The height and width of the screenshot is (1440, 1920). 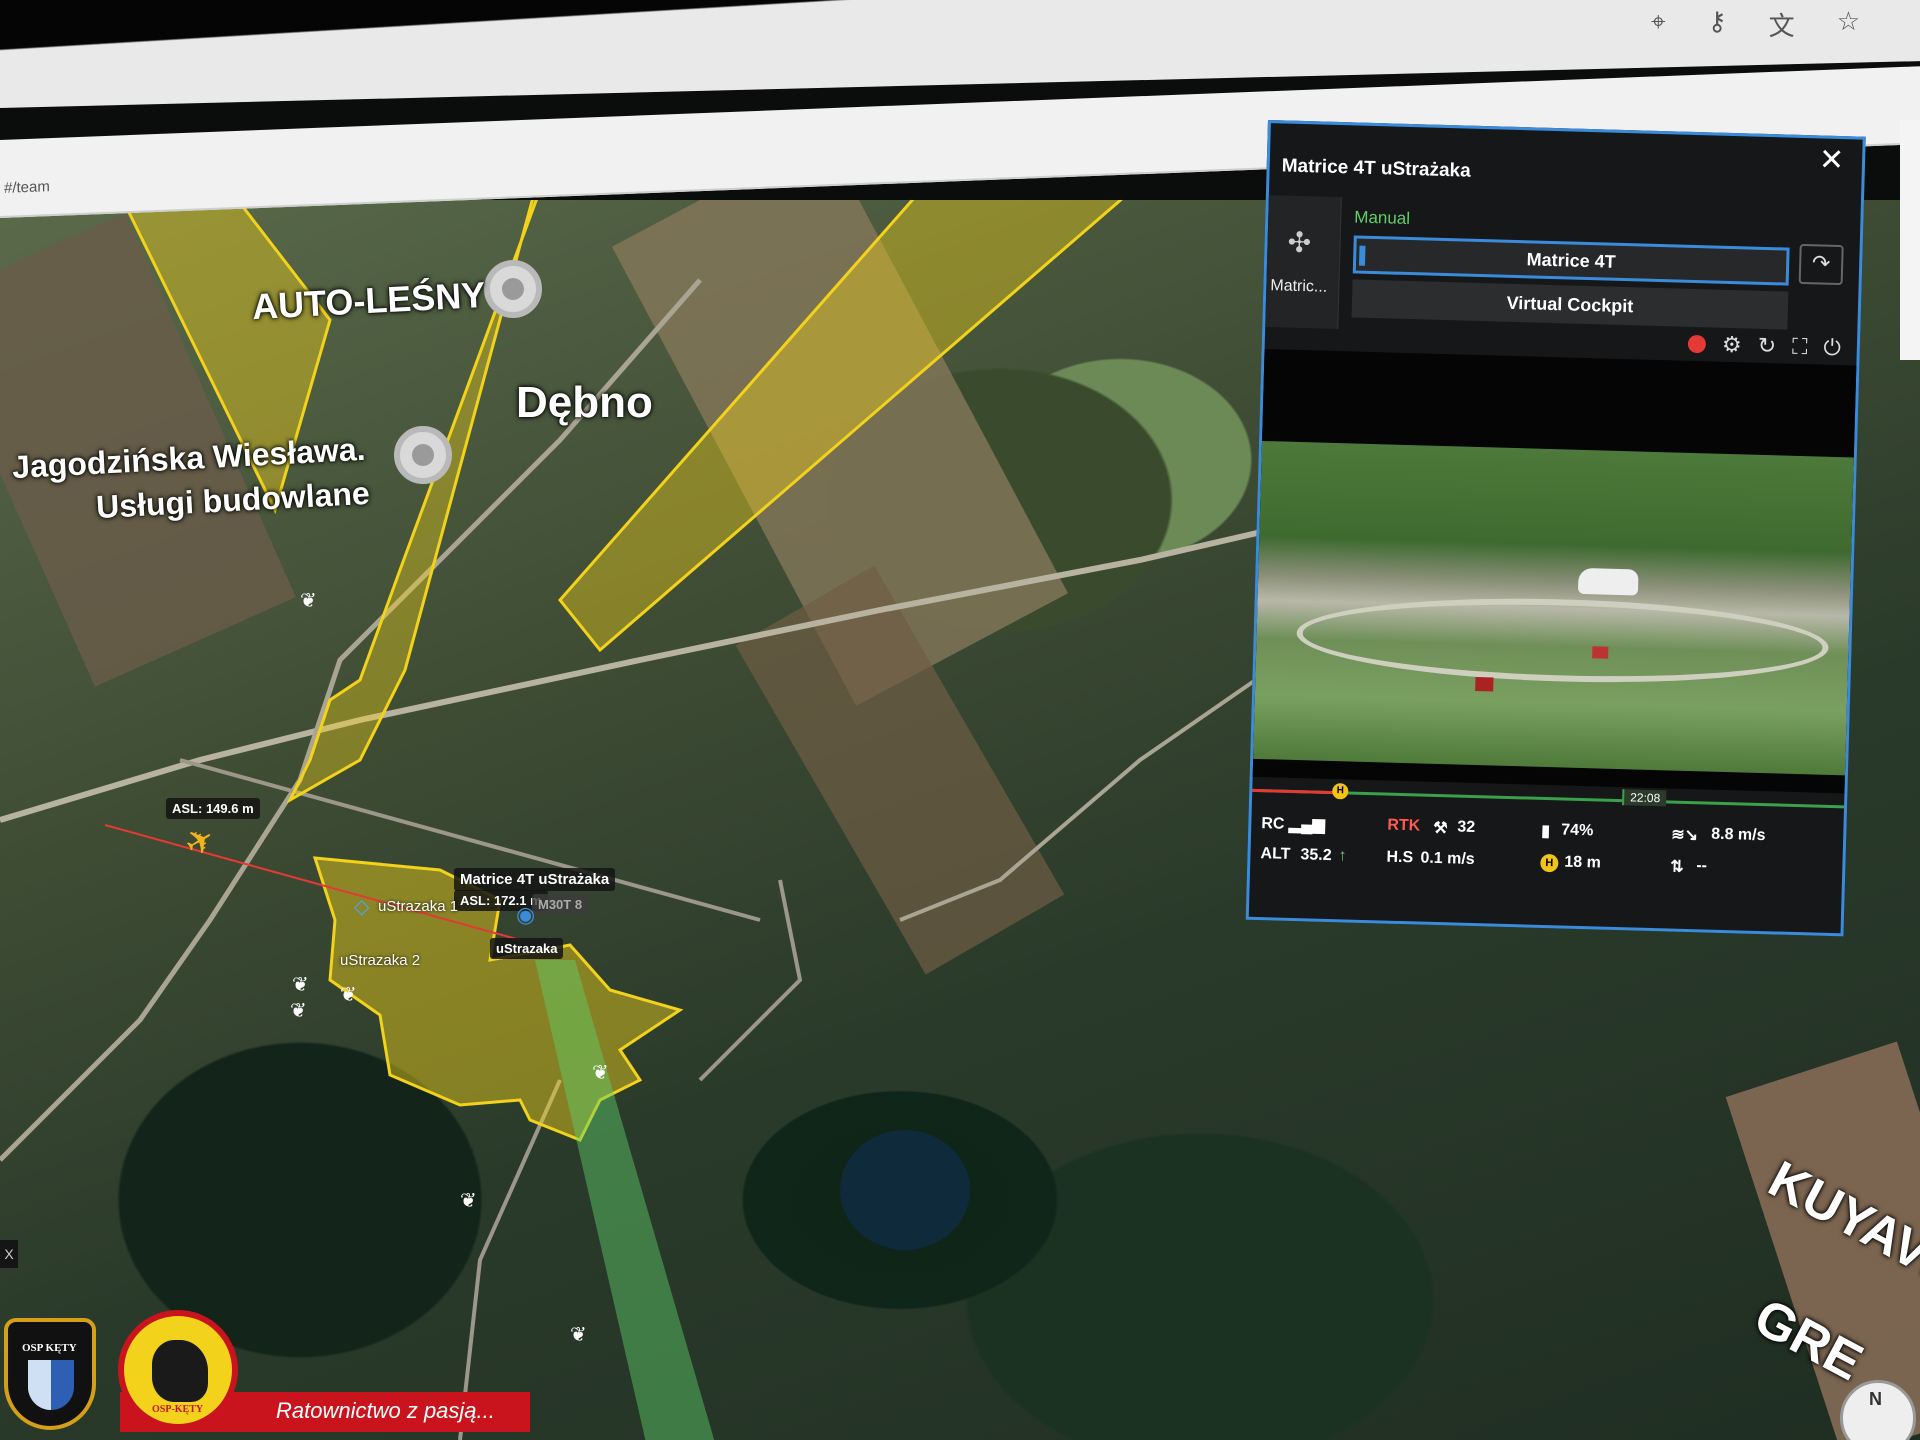 What do you see at coordinates (1404, 825) in the screenshot?
I see `rtk-label: RTK` at bounding box center [1404, 825].